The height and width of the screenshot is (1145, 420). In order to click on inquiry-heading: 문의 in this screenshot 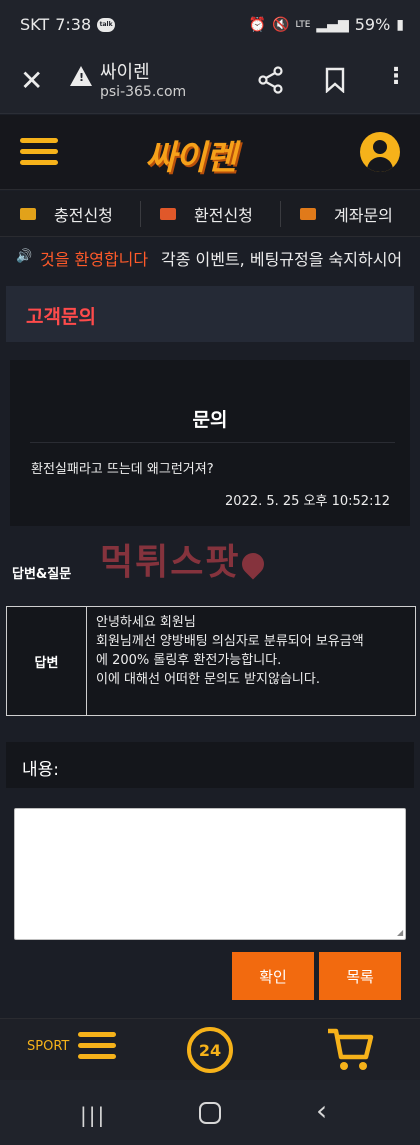, I will do `click(210, 420)`.